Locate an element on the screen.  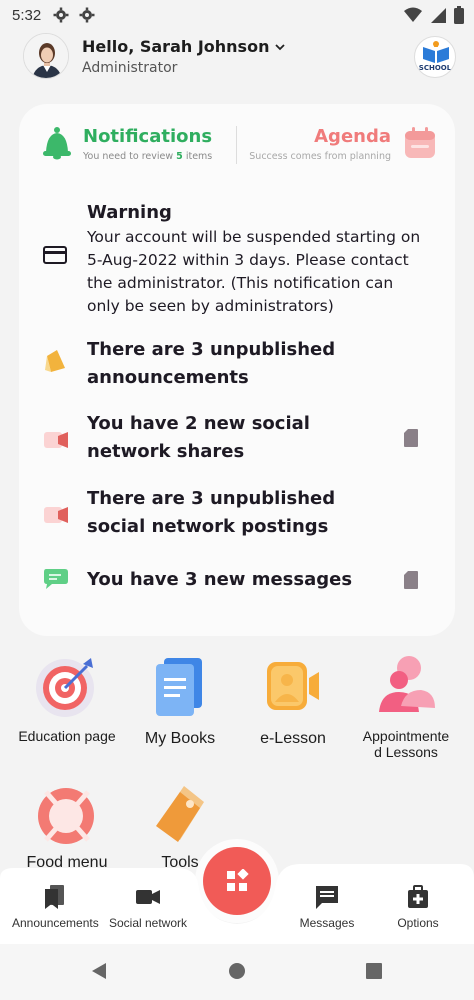
tab-notifications-sub-suffix: items is located at coordinates (199, 156).